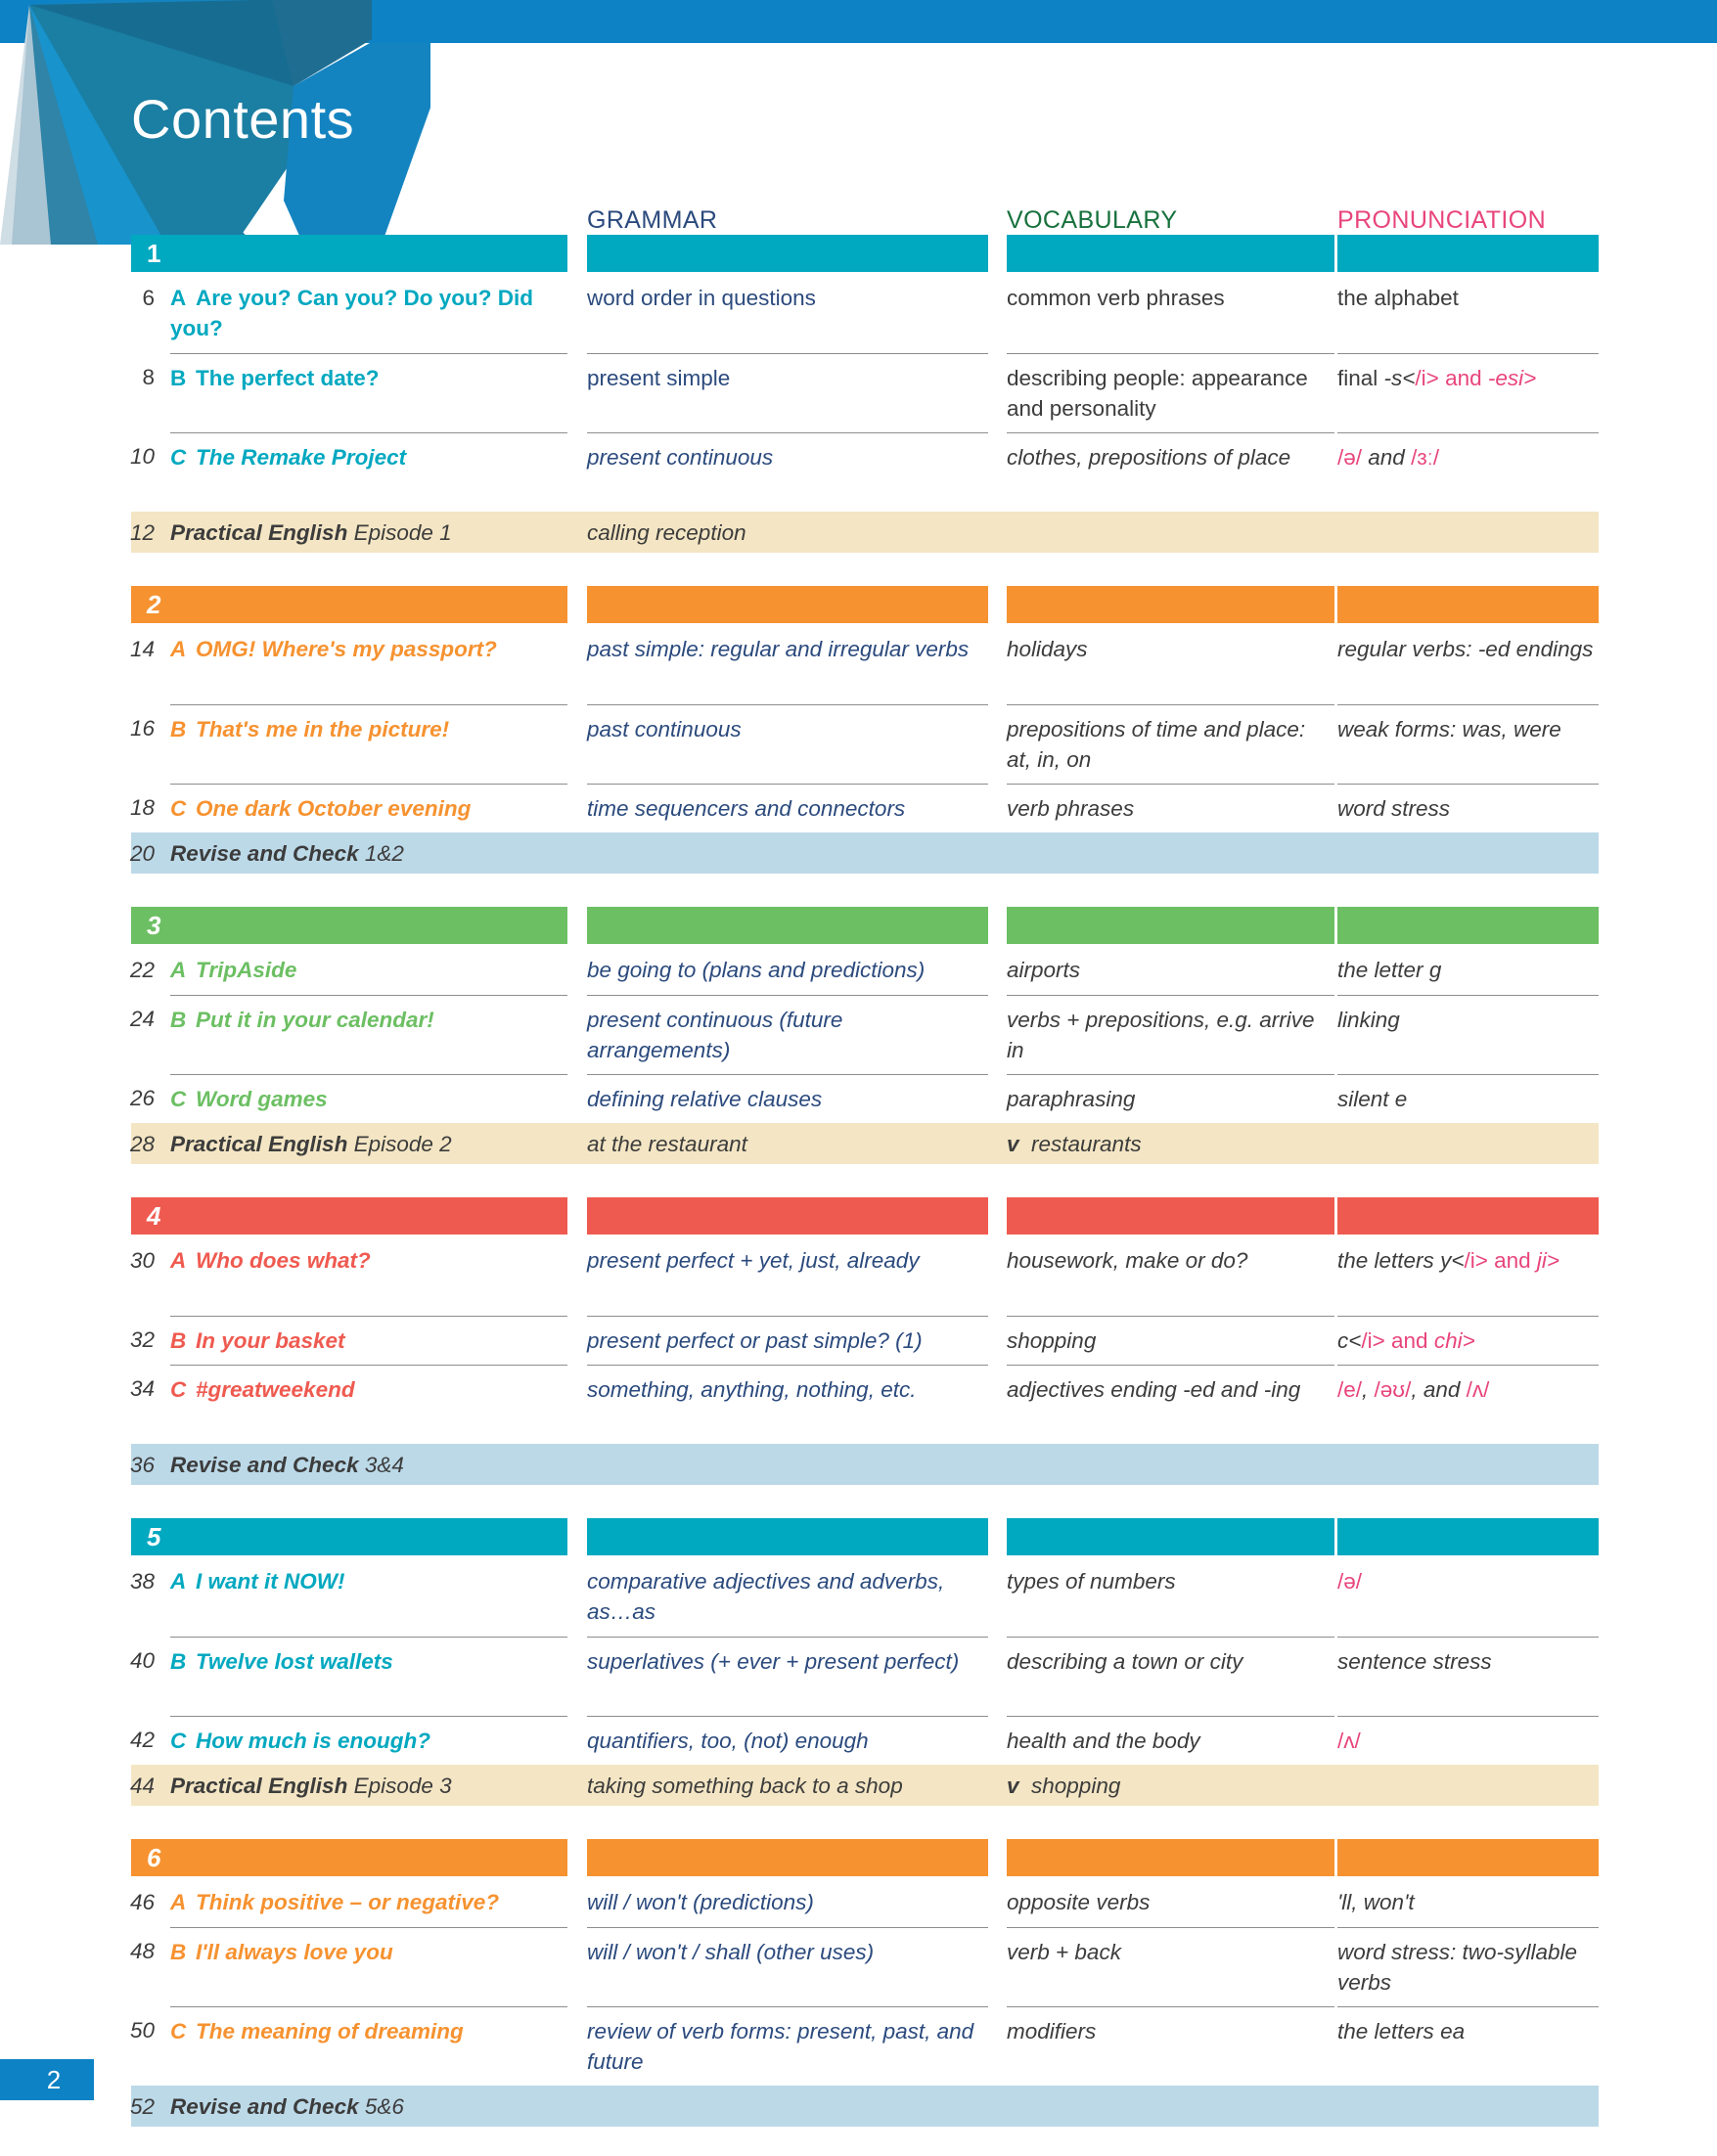 The image size is (1717, 2156). I want to click on revise-and-check-row: 36 Revise and Check 3&4, so click(858, 1464).